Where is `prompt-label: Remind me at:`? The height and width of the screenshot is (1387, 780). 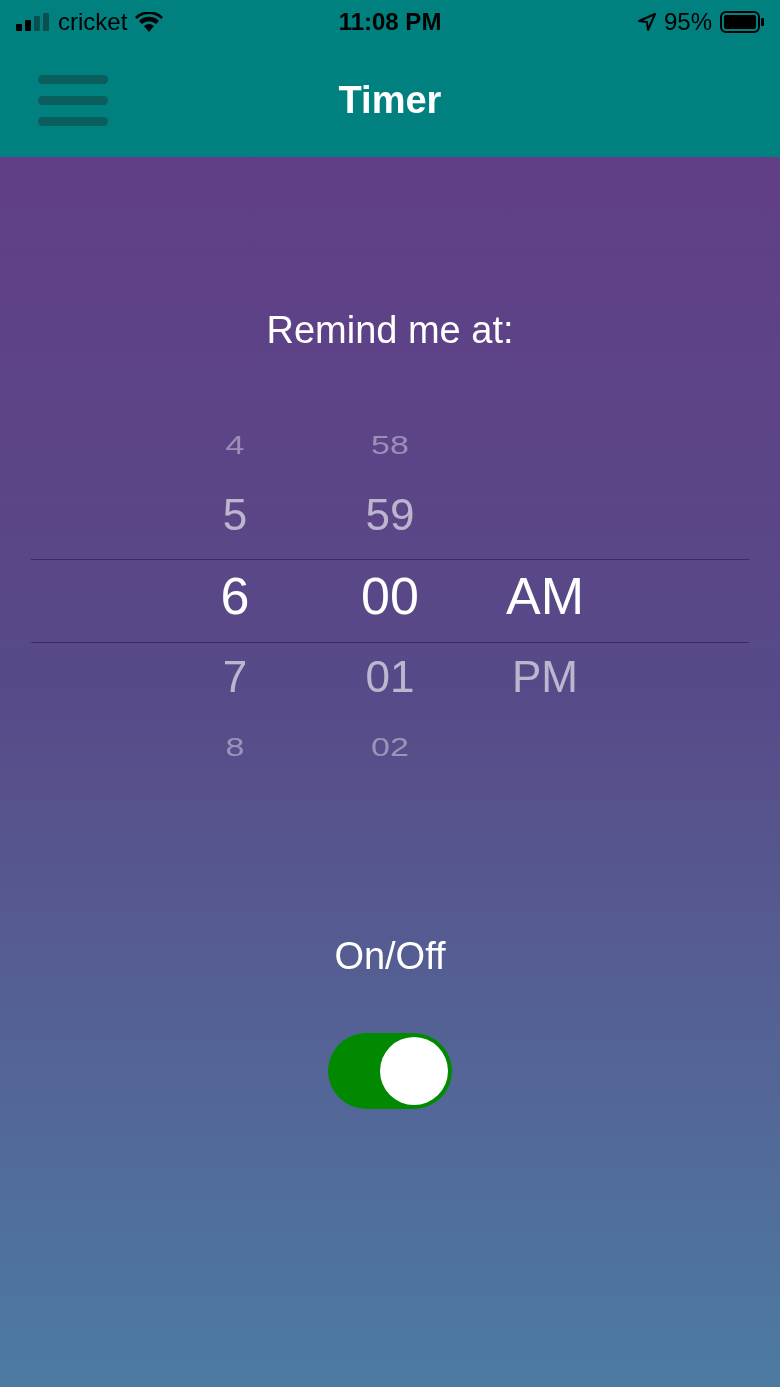
prompt-label: Remind me at: is located at coordinates (390, 330).